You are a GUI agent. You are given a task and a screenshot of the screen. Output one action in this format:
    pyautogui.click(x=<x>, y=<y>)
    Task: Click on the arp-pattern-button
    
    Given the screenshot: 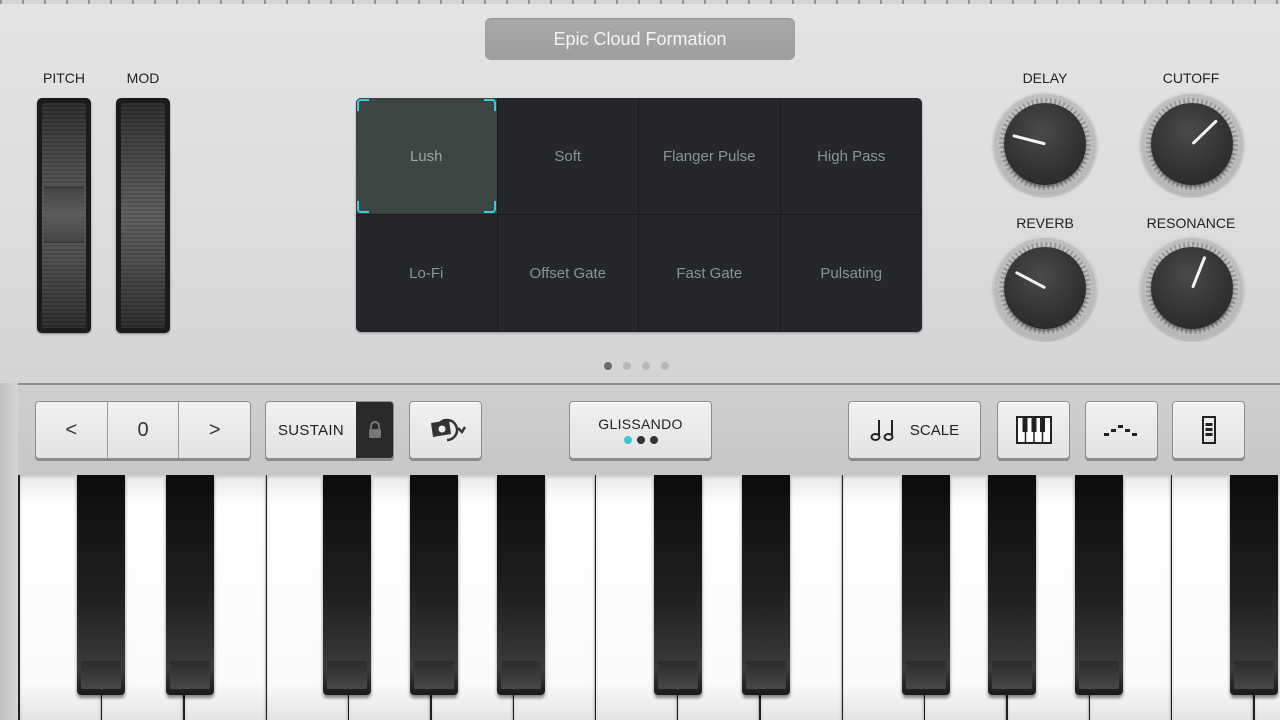 What is the action you would take?
    pyautogui.click(x=1121, y=430)
    